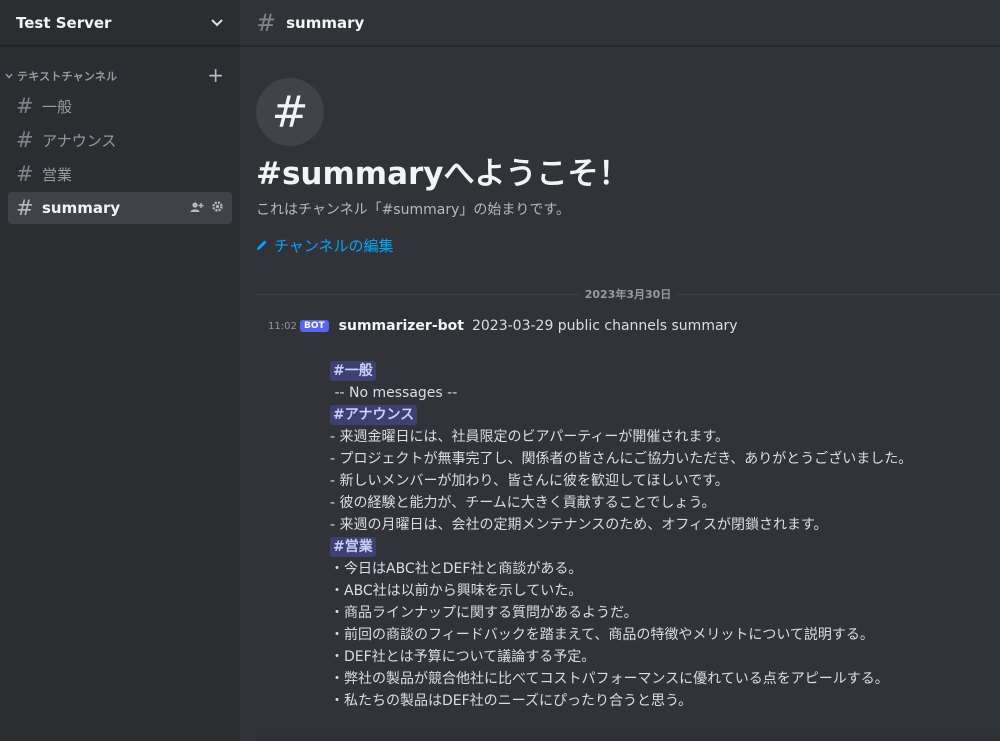 The height and width of the screenshot is (741, 1000). Describe the element at coordinates (67, 76) in the screenshot. I see `category-label: テキストチャンネル` at that location.